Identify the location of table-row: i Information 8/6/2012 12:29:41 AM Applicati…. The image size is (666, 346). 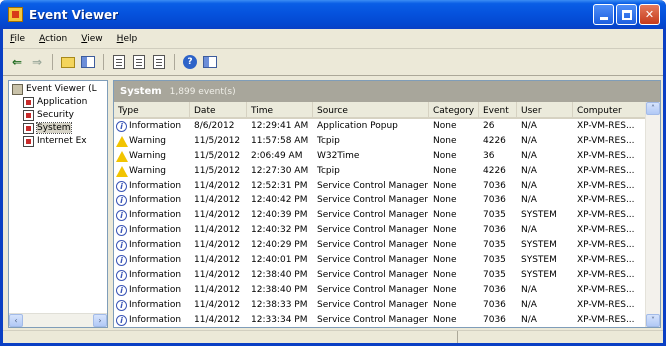
(380, 126).